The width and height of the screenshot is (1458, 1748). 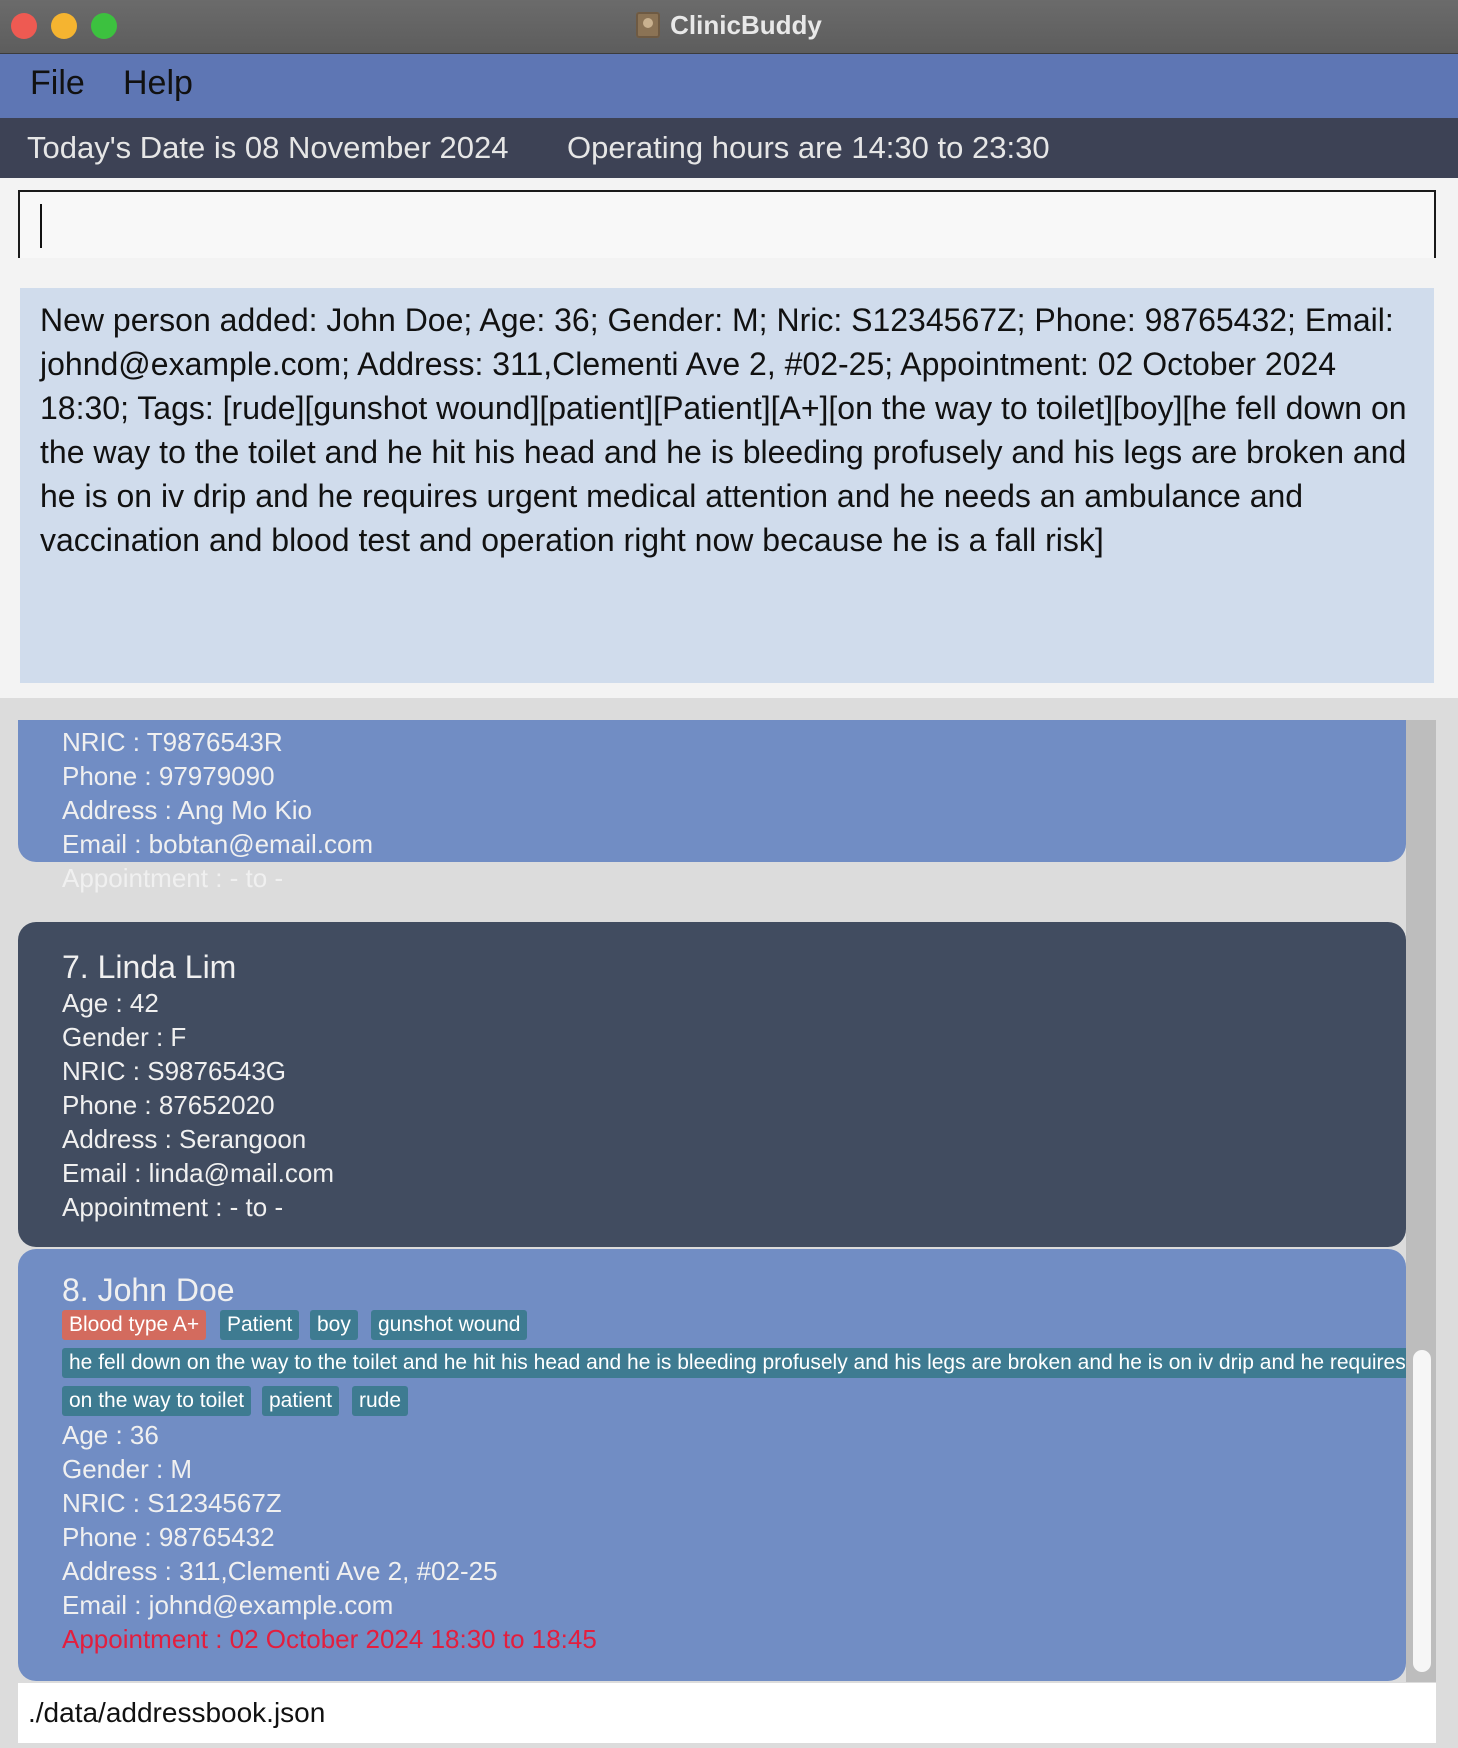 I want to click on person-address: Address : 311,Clementi Ave 2, #02-25, so click(x=280, y=1571).